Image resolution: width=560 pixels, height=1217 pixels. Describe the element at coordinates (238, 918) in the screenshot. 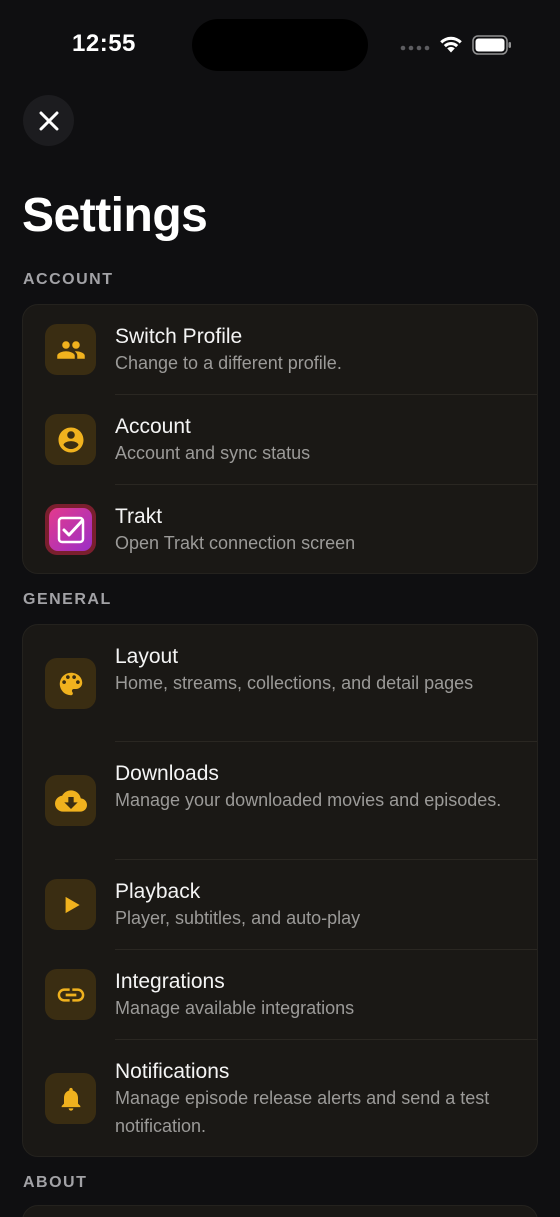

I see `row-subtitle: Player, subtitles, and auto-play` at that location.